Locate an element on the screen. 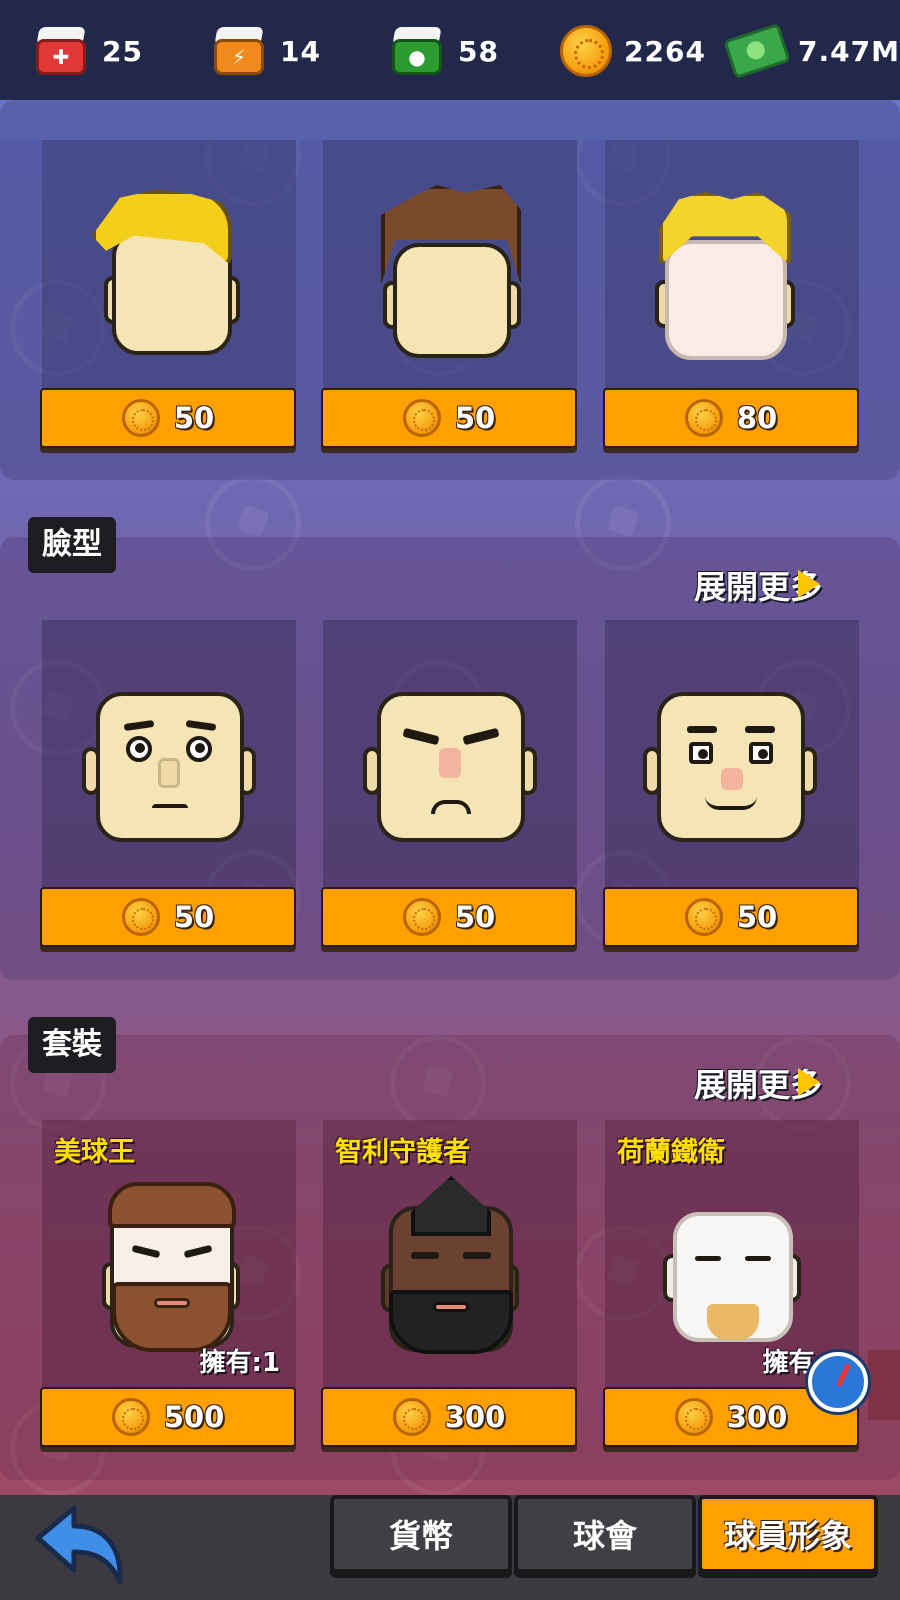  outfit-buy-button: 300 is located at coordinates (449, 1417).